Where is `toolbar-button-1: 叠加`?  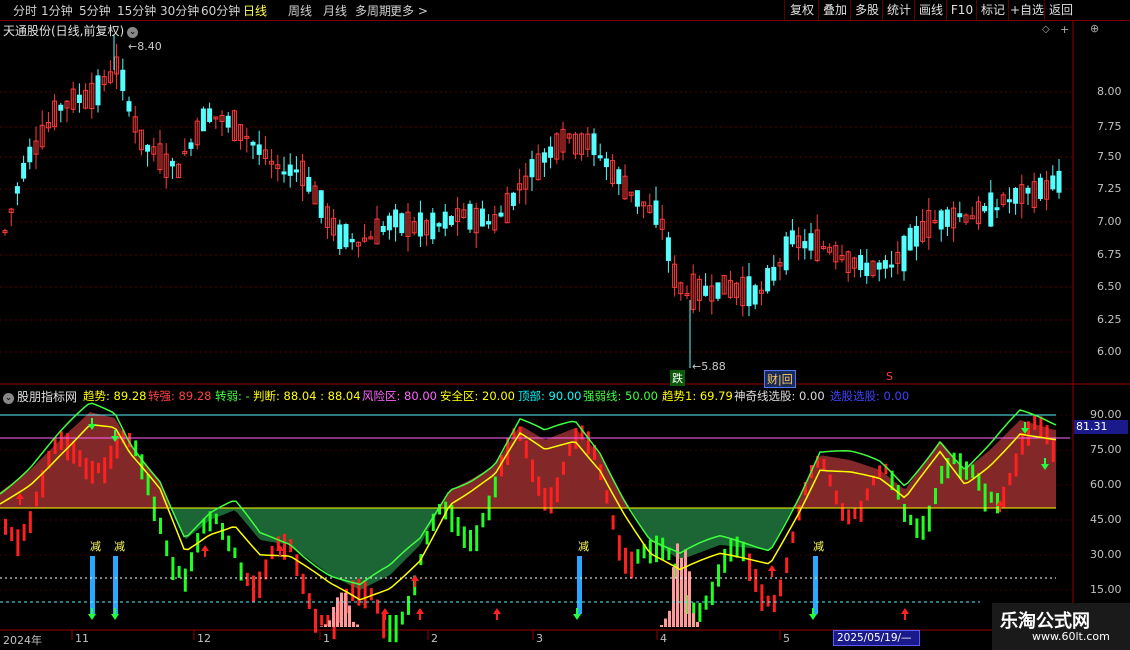
toolbar-button-1: 叠加 is located at coordinates (834, 10).